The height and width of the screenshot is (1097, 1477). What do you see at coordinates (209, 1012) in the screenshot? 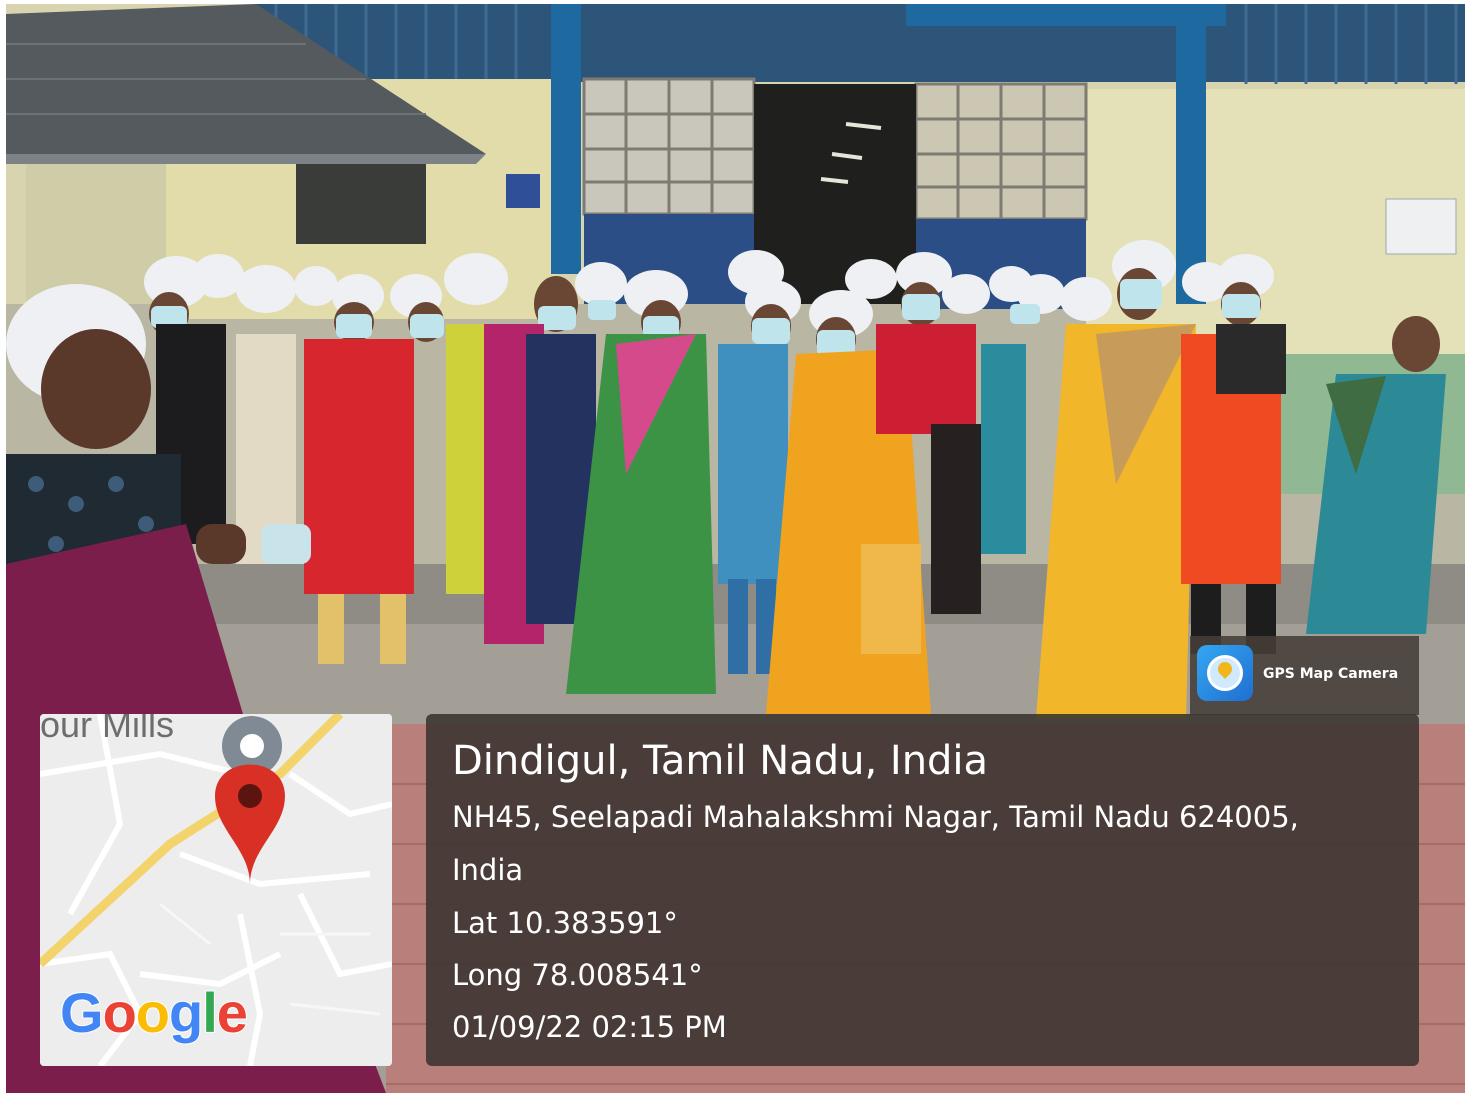
I see `google-letter-l: l` at bounding box center [209, 1012].